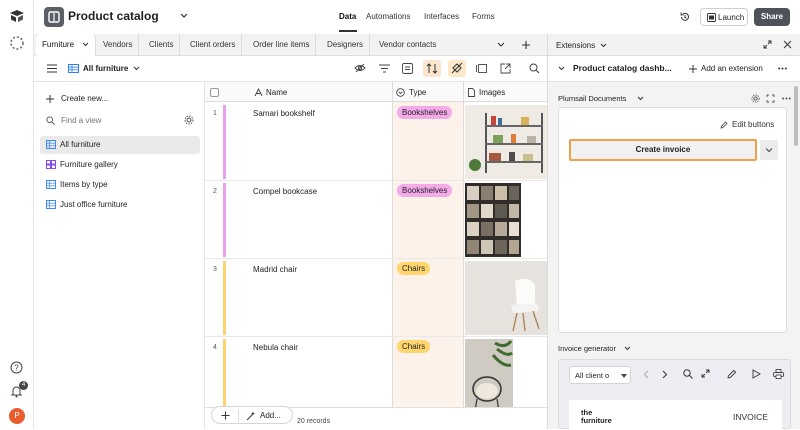  I want to click on share-view-icon, so click(505, 68).